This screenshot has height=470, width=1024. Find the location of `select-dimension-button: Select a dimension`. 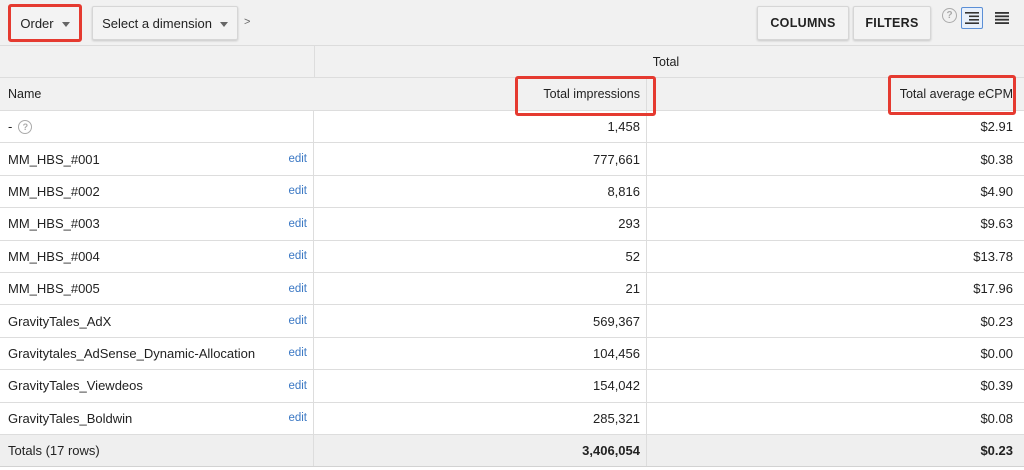

select-dimension-button: Select a dimension is located at coordinates (165, 23).